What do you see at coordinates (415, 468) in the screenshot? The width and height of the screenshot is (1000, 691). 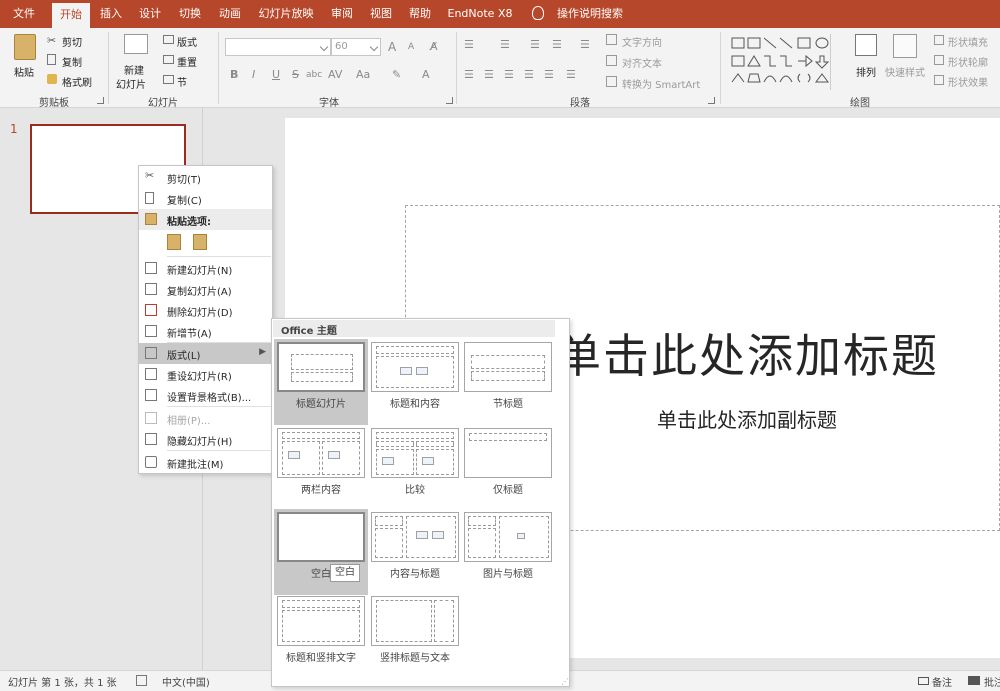 I see `layout-comparison: 比较` at bounding box center [415, 468].